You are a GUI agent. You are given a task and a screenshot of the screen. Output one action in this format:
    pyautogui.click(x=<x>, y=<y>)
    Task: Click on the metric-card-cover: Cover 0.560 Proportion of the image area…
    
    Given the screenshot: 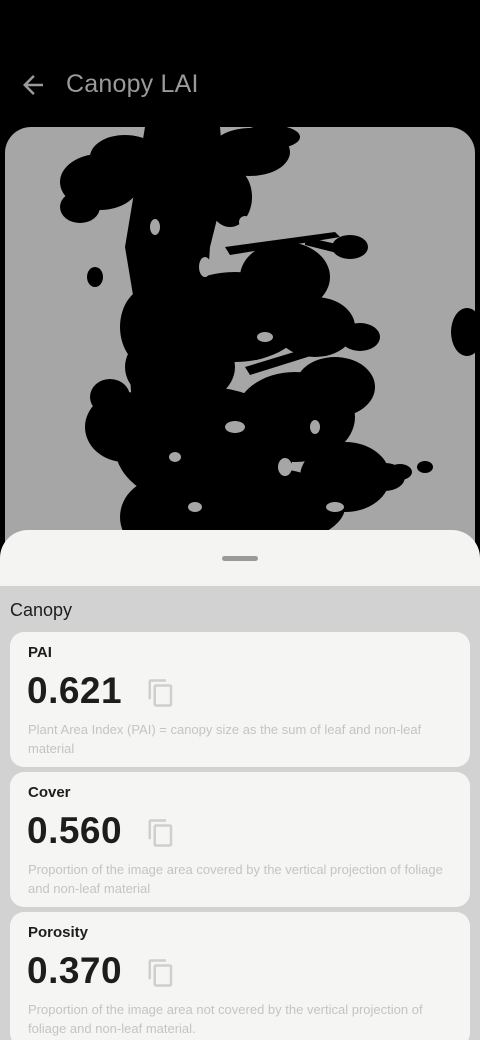 What is the action you would take?
    pyautogui.click(x=240, y=839)
    